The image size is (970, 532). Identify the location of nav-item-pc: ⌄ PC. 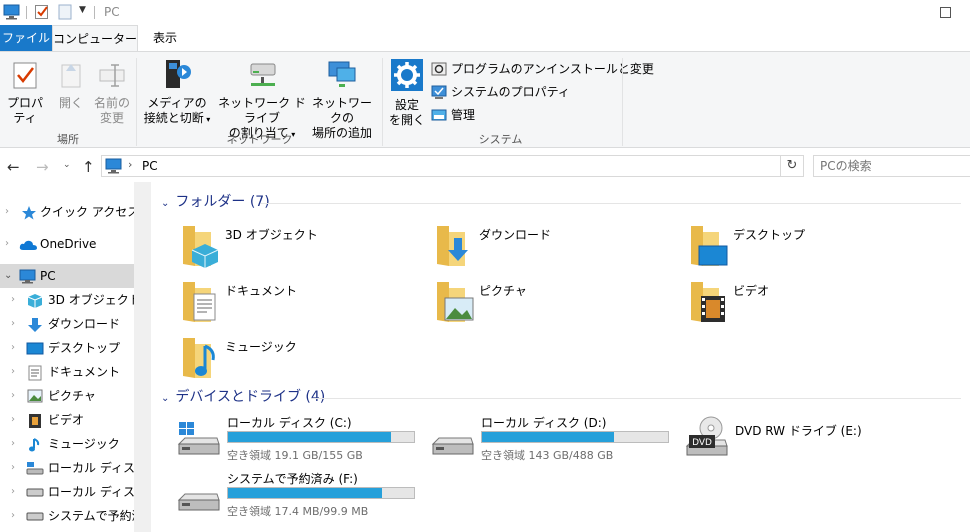
(67, 276).